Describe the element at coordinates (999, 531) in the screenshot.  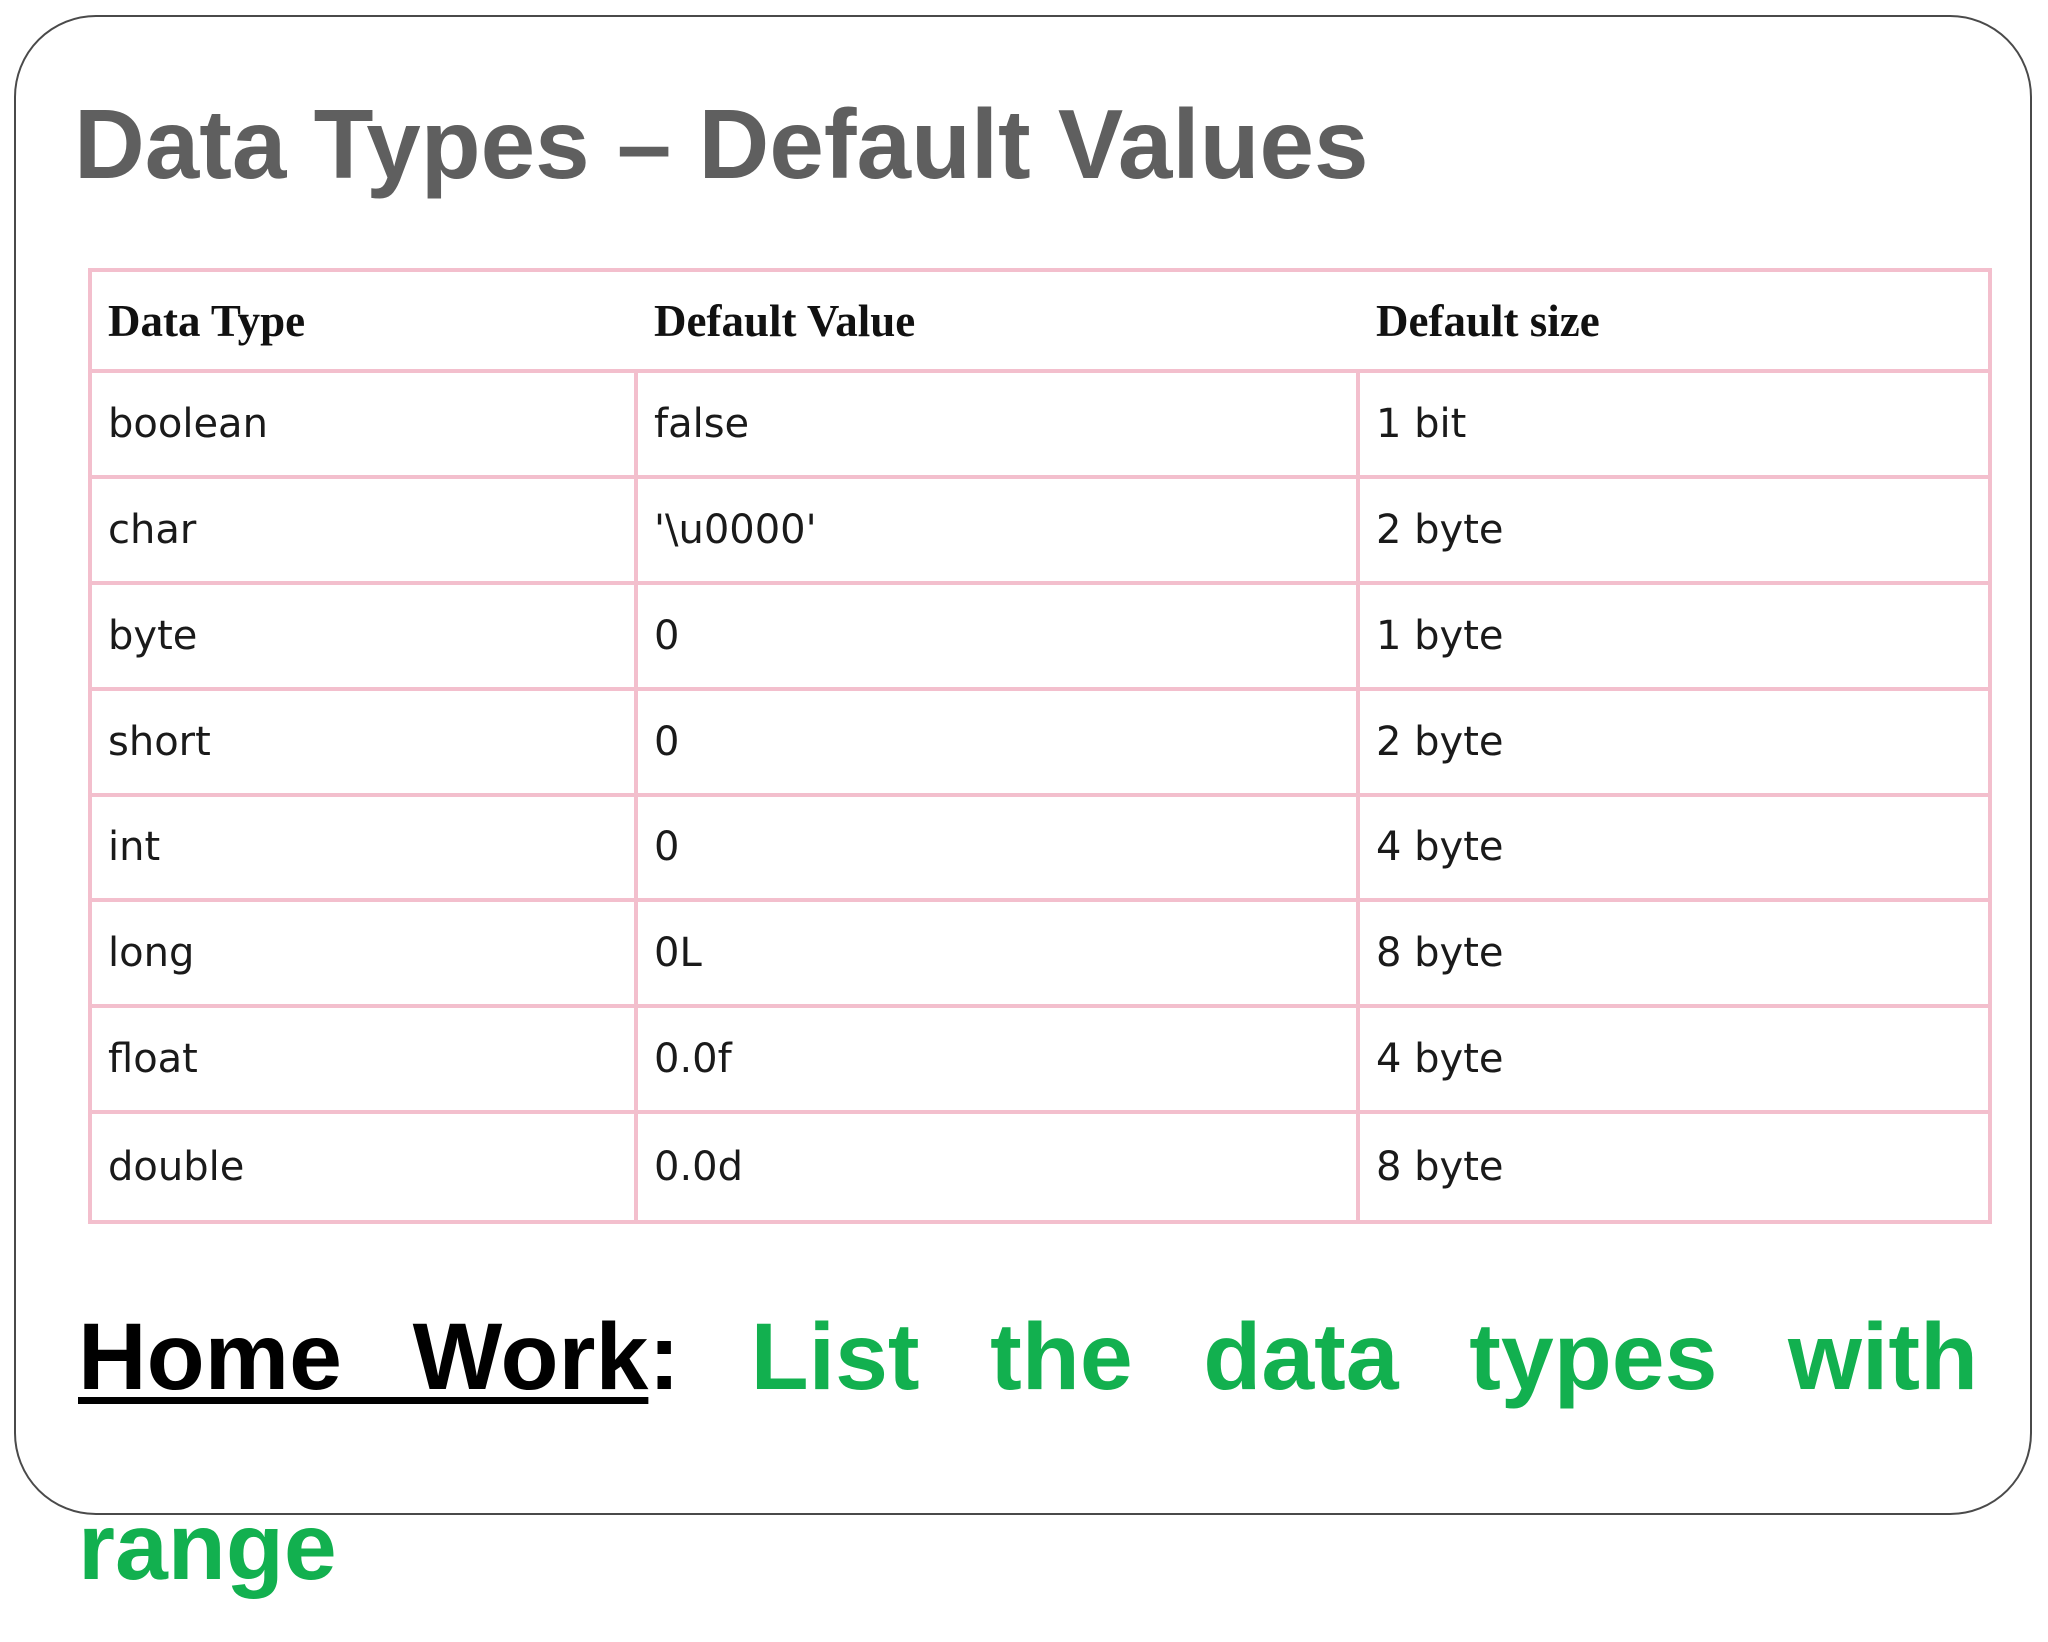
I see `cell-default-value: '\u0000'` at that location.